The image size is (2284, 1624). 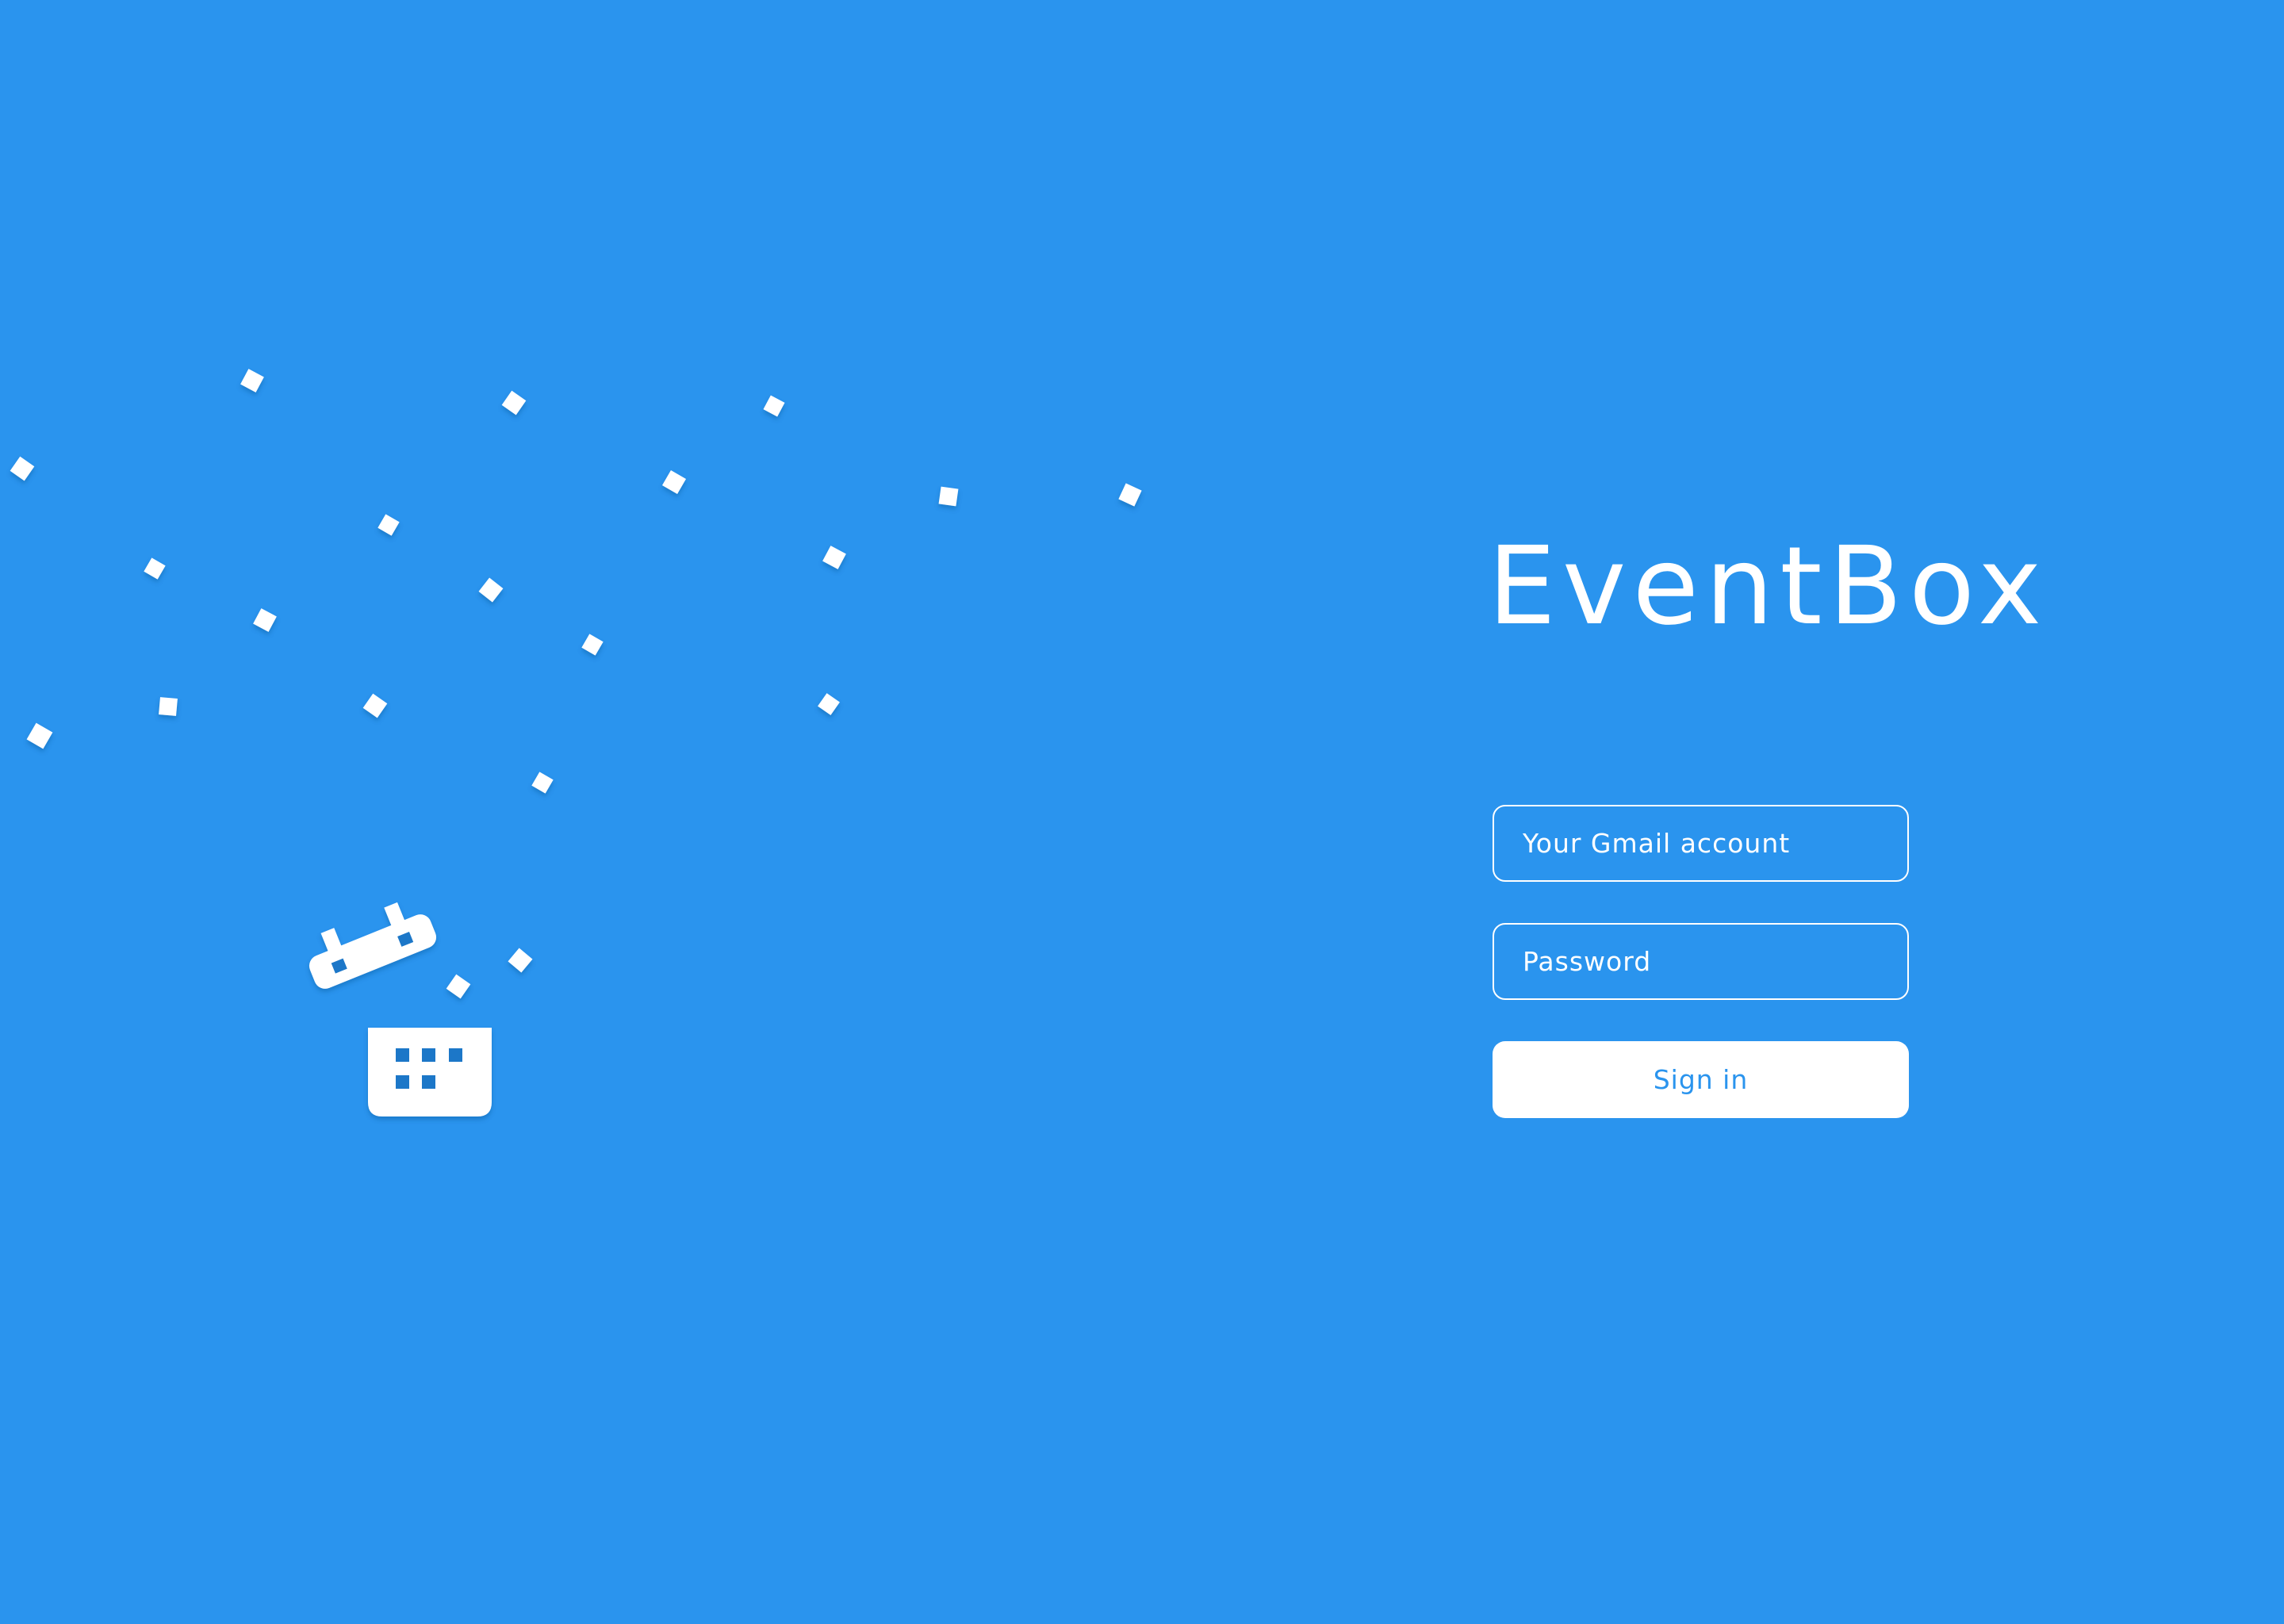 I want to click on login-form: Sign in, so click(x=1701, y=961).